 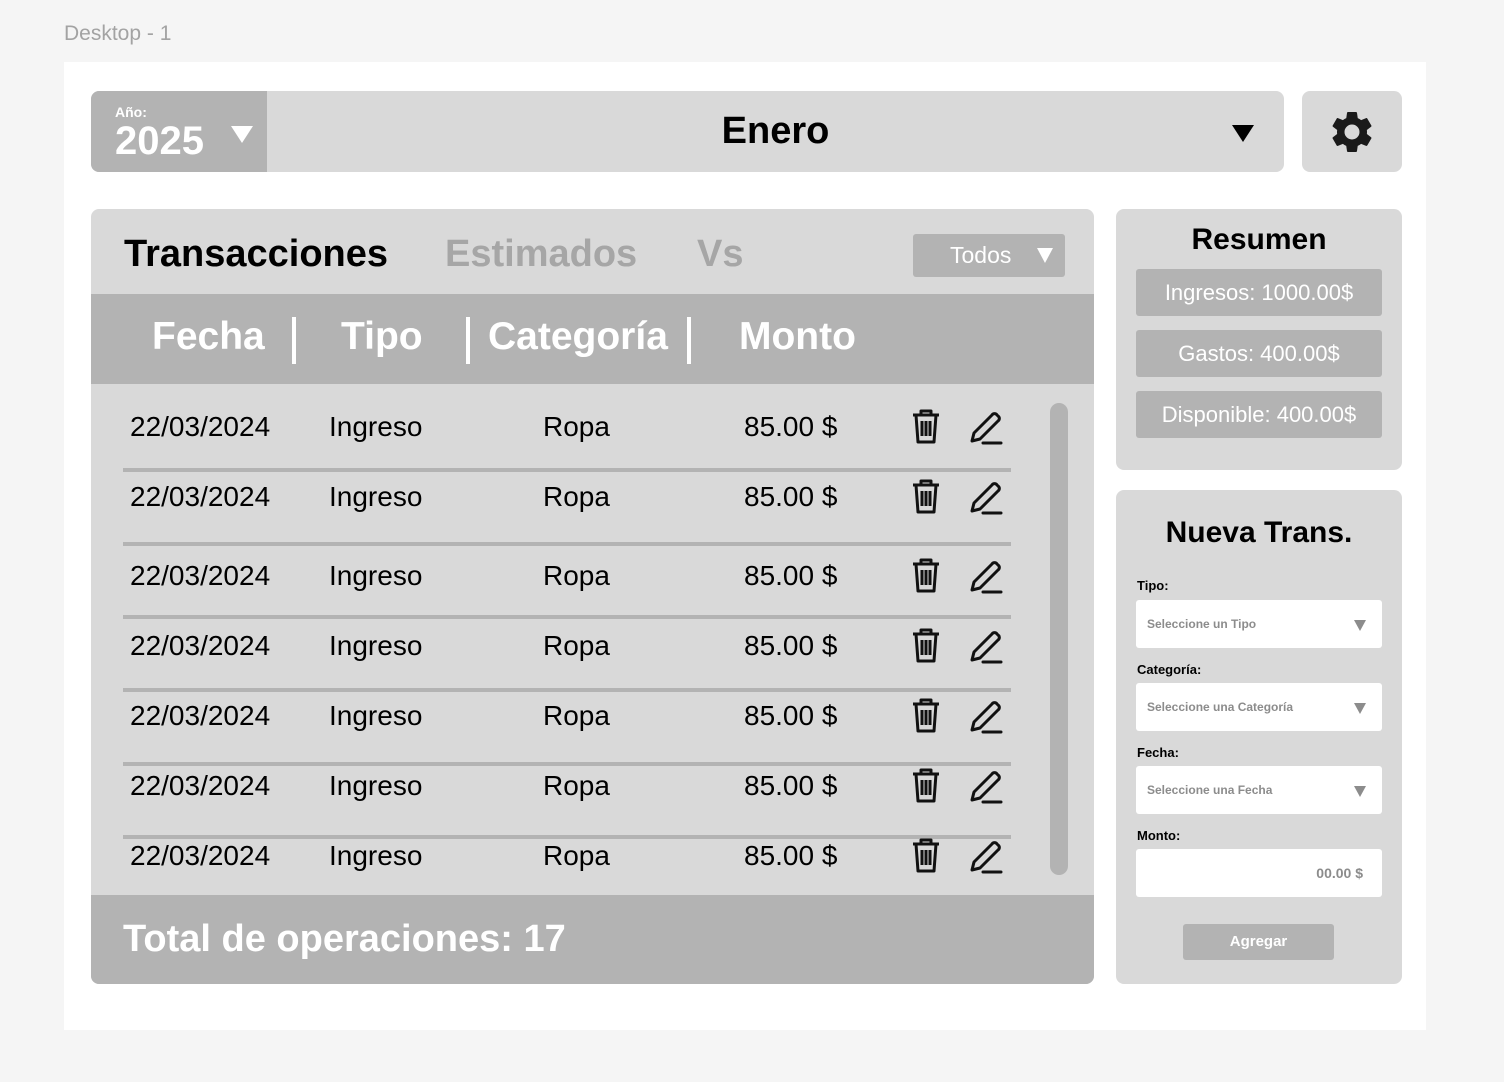 I want to click on monto-label: Monto:, so click(x=1159, y=835).